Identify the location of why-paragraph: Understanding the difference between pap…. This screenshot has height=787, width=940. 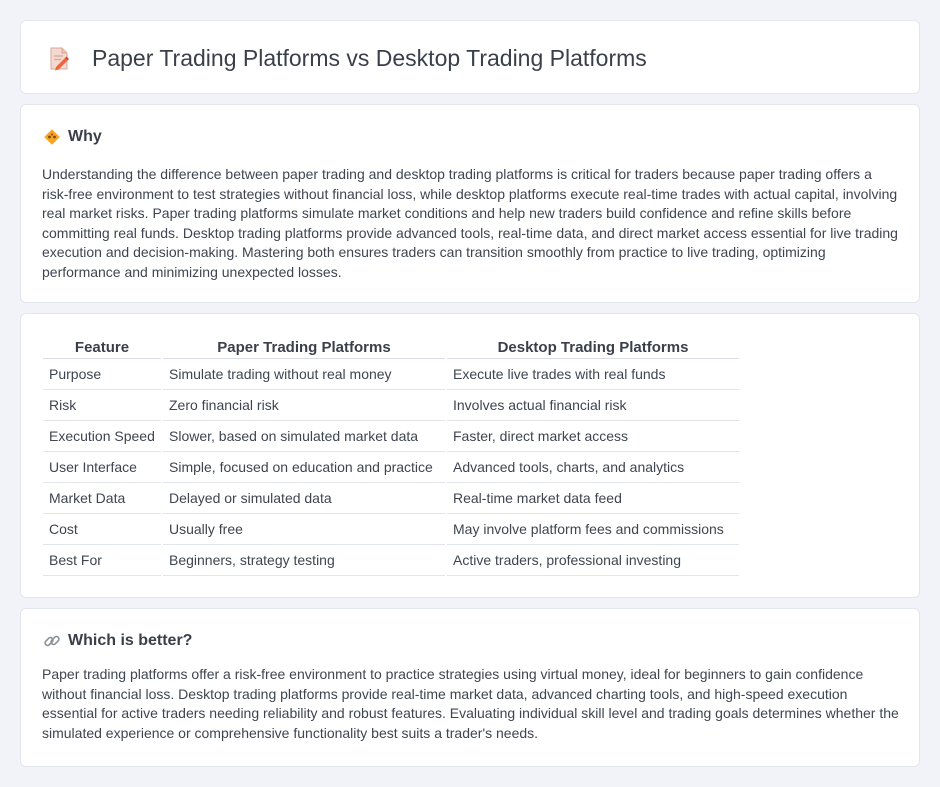
(470, 223).